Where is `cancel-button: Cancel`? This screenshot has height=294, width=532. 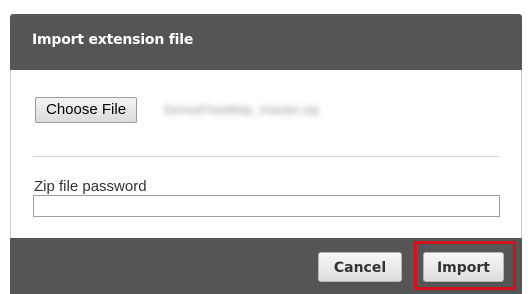 cancel-button: Cancel is located at coordinates (360, 267).